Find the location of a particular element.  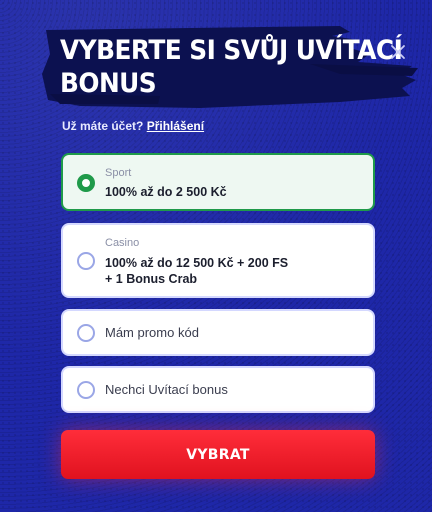

close-icon is located at coordinates (398, 52).